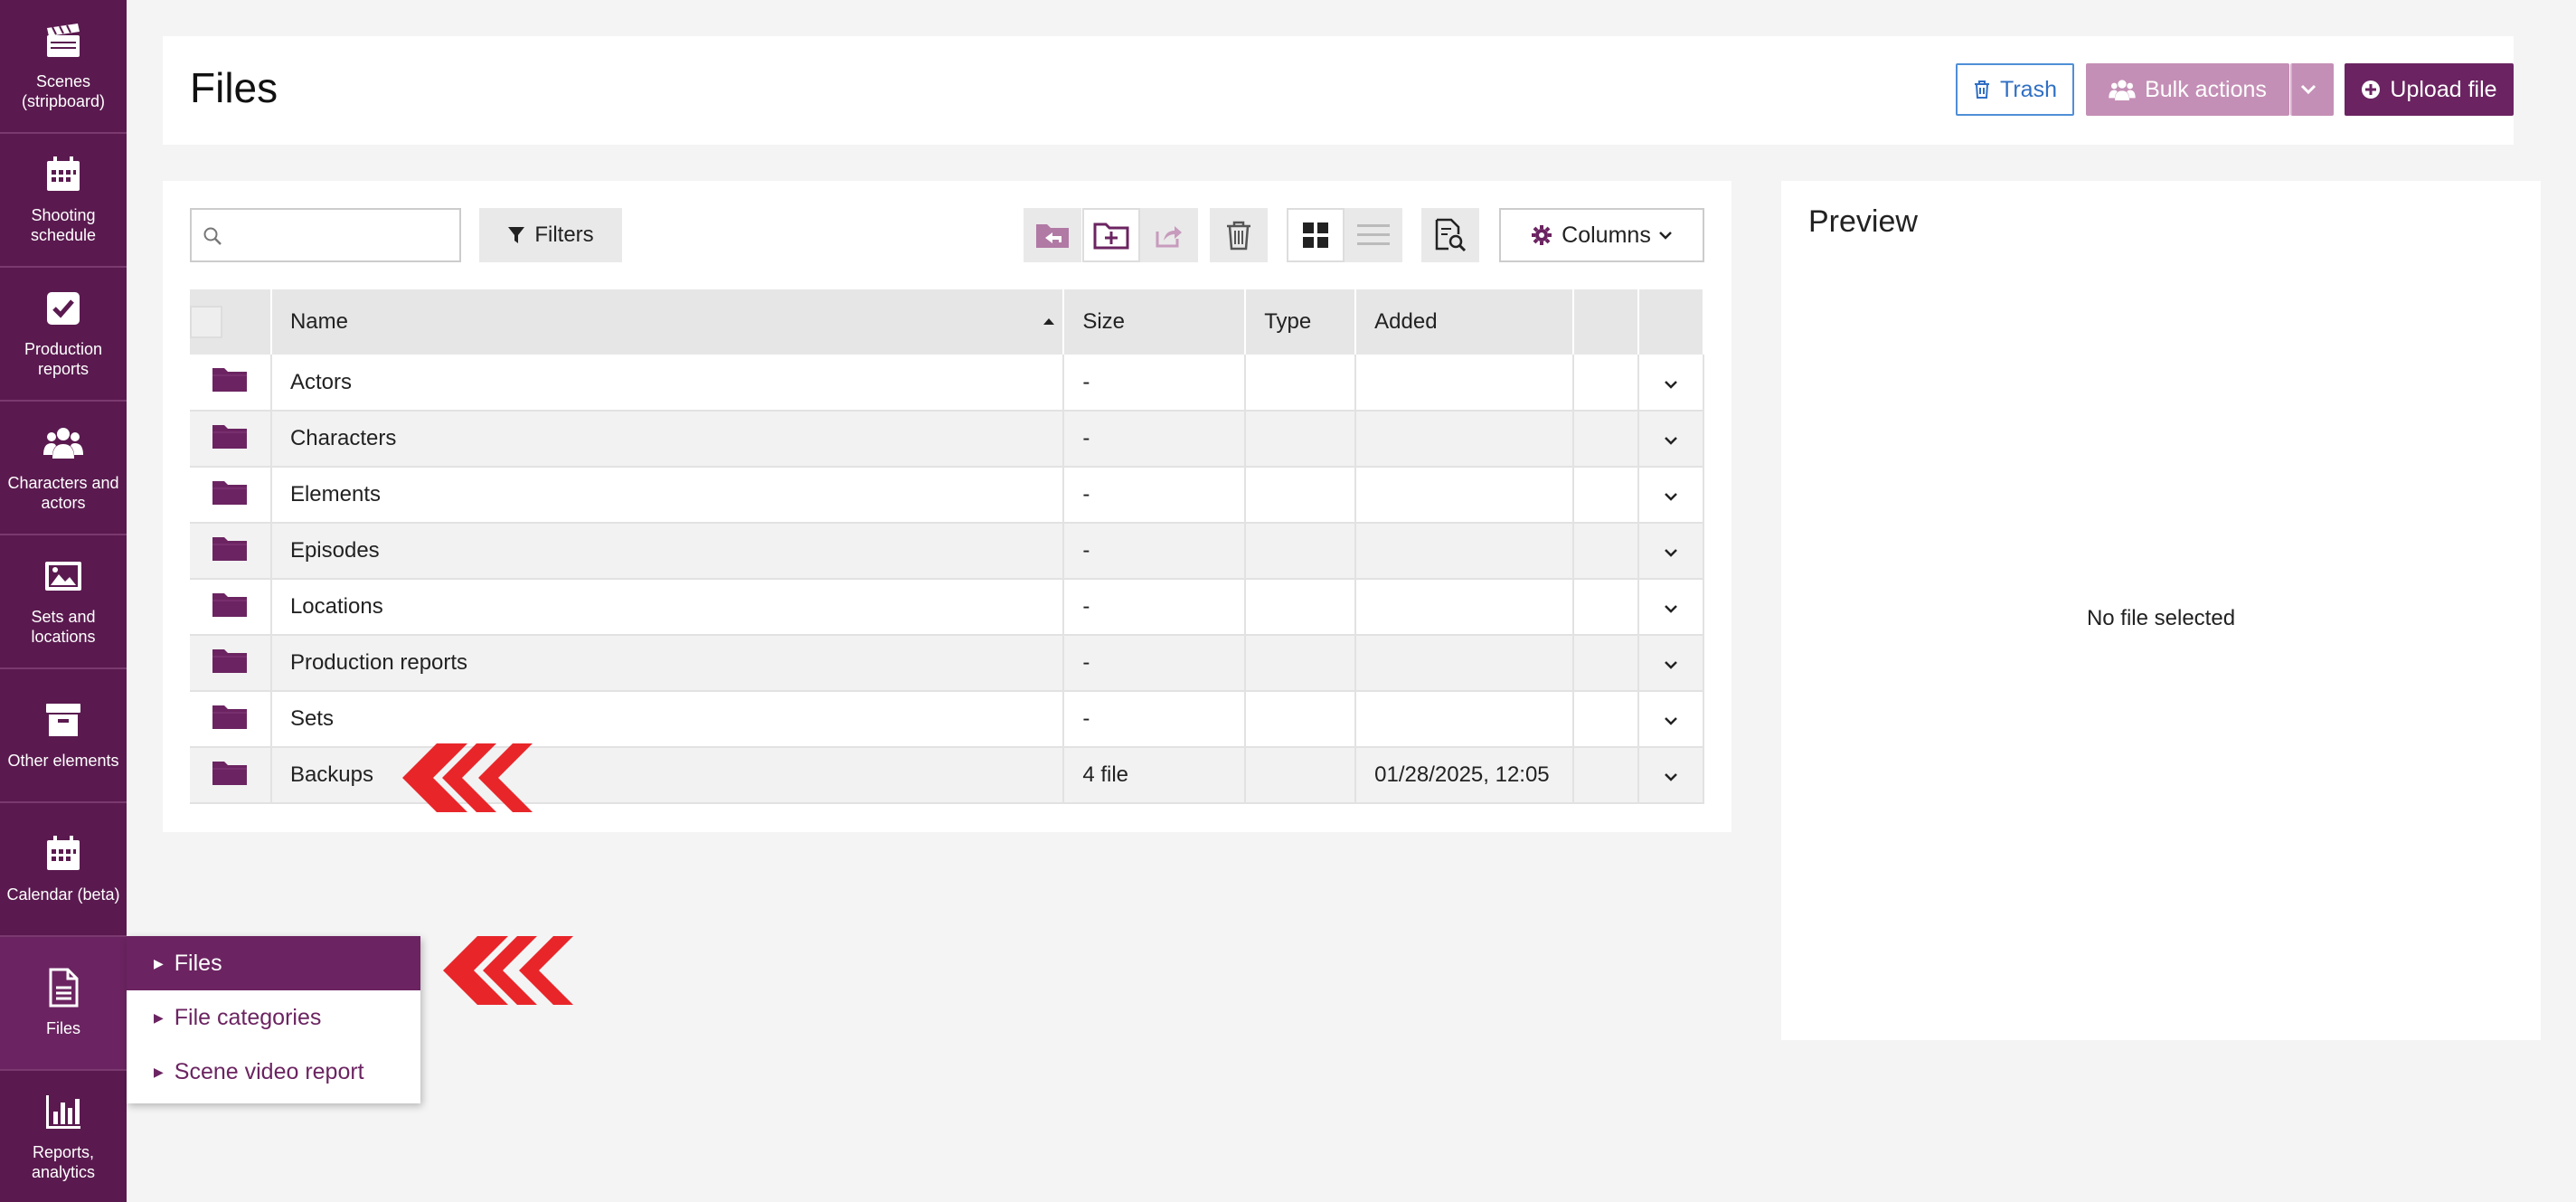  What do you see at coordinates (206, 322) in the screenshot?
I see `select-all-checkbox` at bounding box center [206, 322].